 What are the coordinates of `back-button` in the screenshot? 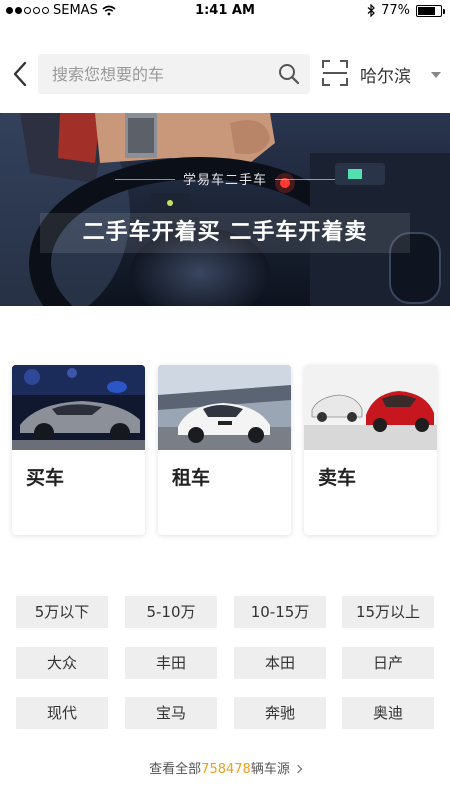 It's located at (20, 74).